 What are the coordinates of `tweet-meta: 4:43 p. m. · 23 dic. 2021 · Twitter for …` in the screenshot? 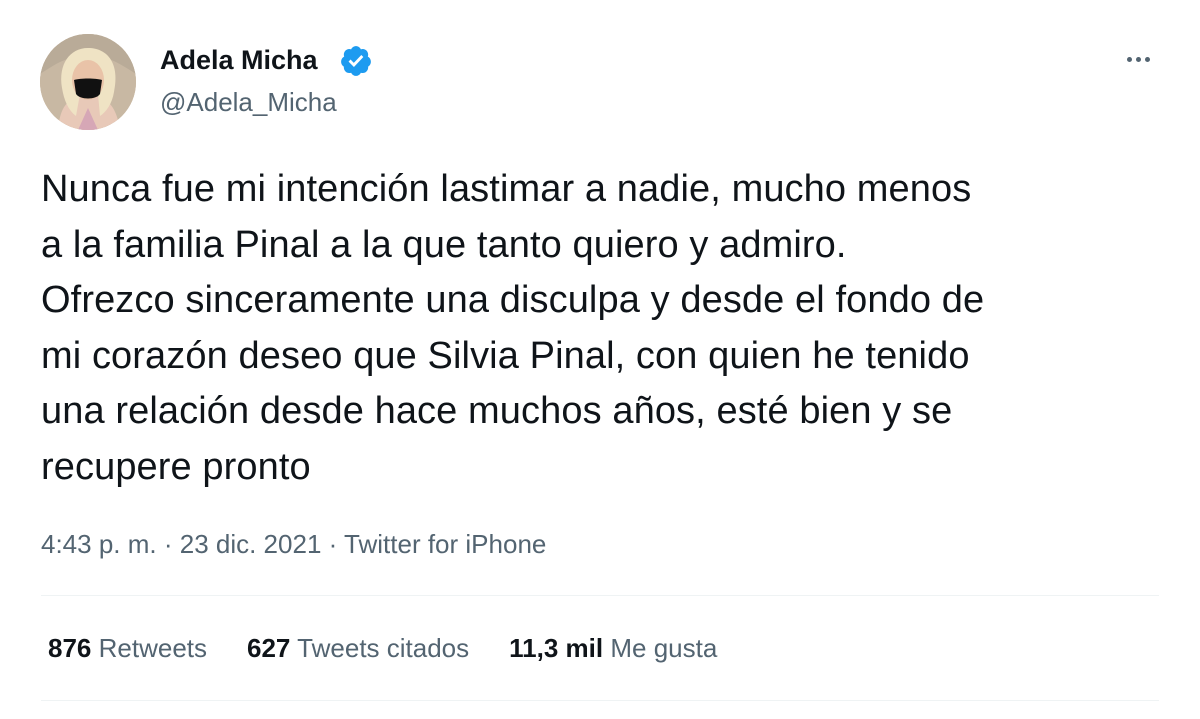 It's located at (293, 544).